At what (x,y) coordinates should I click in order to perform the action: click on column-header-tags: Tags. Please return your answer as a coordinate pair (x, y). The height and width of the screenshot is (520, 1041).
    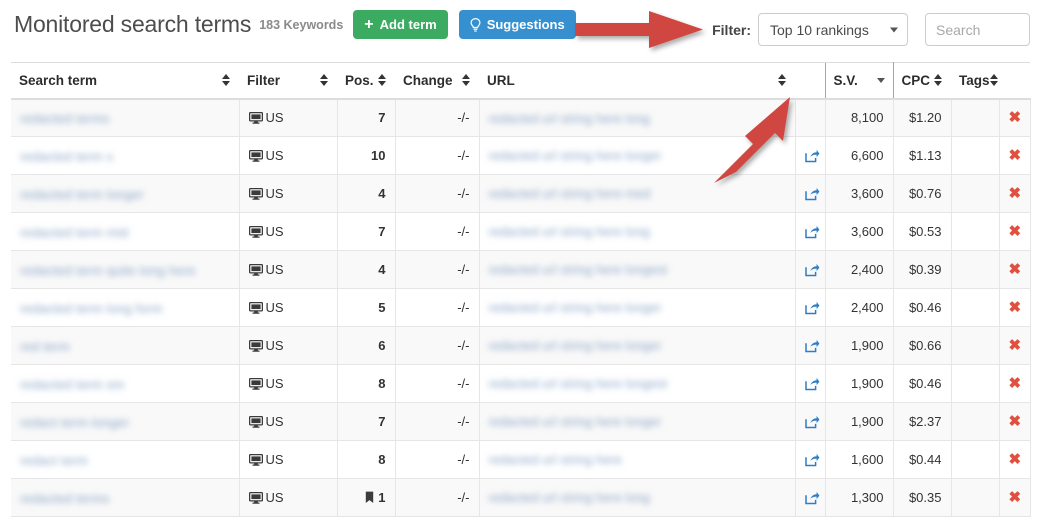
    Looking at the image, I should click on (975, 81).